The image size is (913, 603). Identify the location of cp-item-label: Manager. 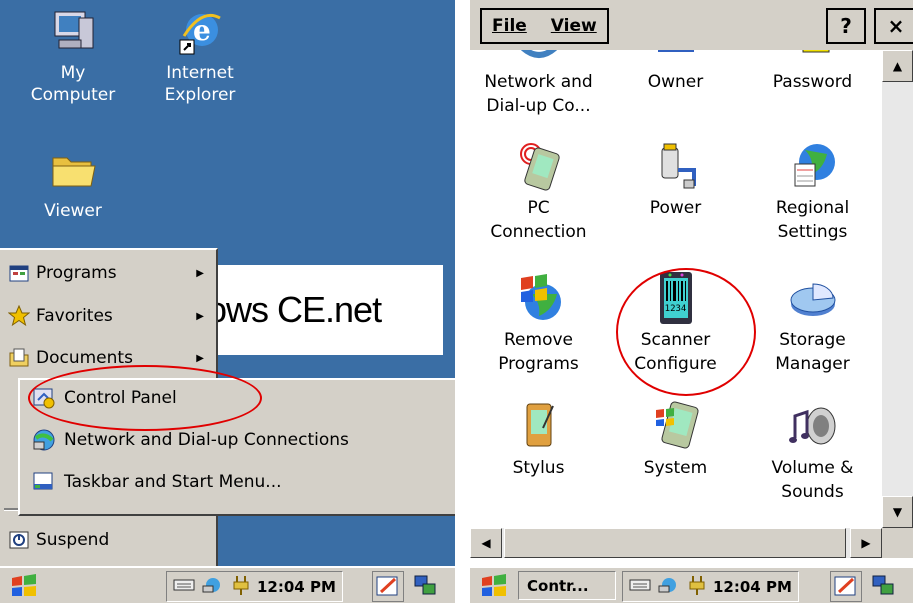
(812, 364).